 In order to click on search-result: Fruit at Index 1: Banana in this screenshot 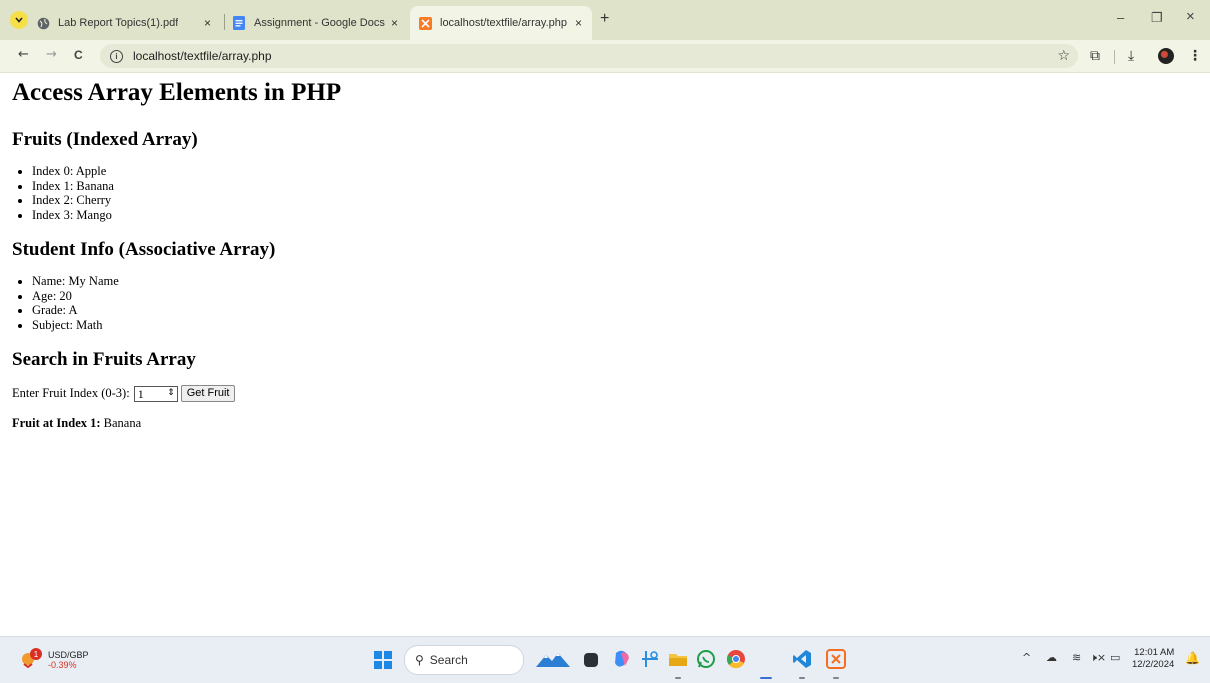, I will do `click(76, 423)`.